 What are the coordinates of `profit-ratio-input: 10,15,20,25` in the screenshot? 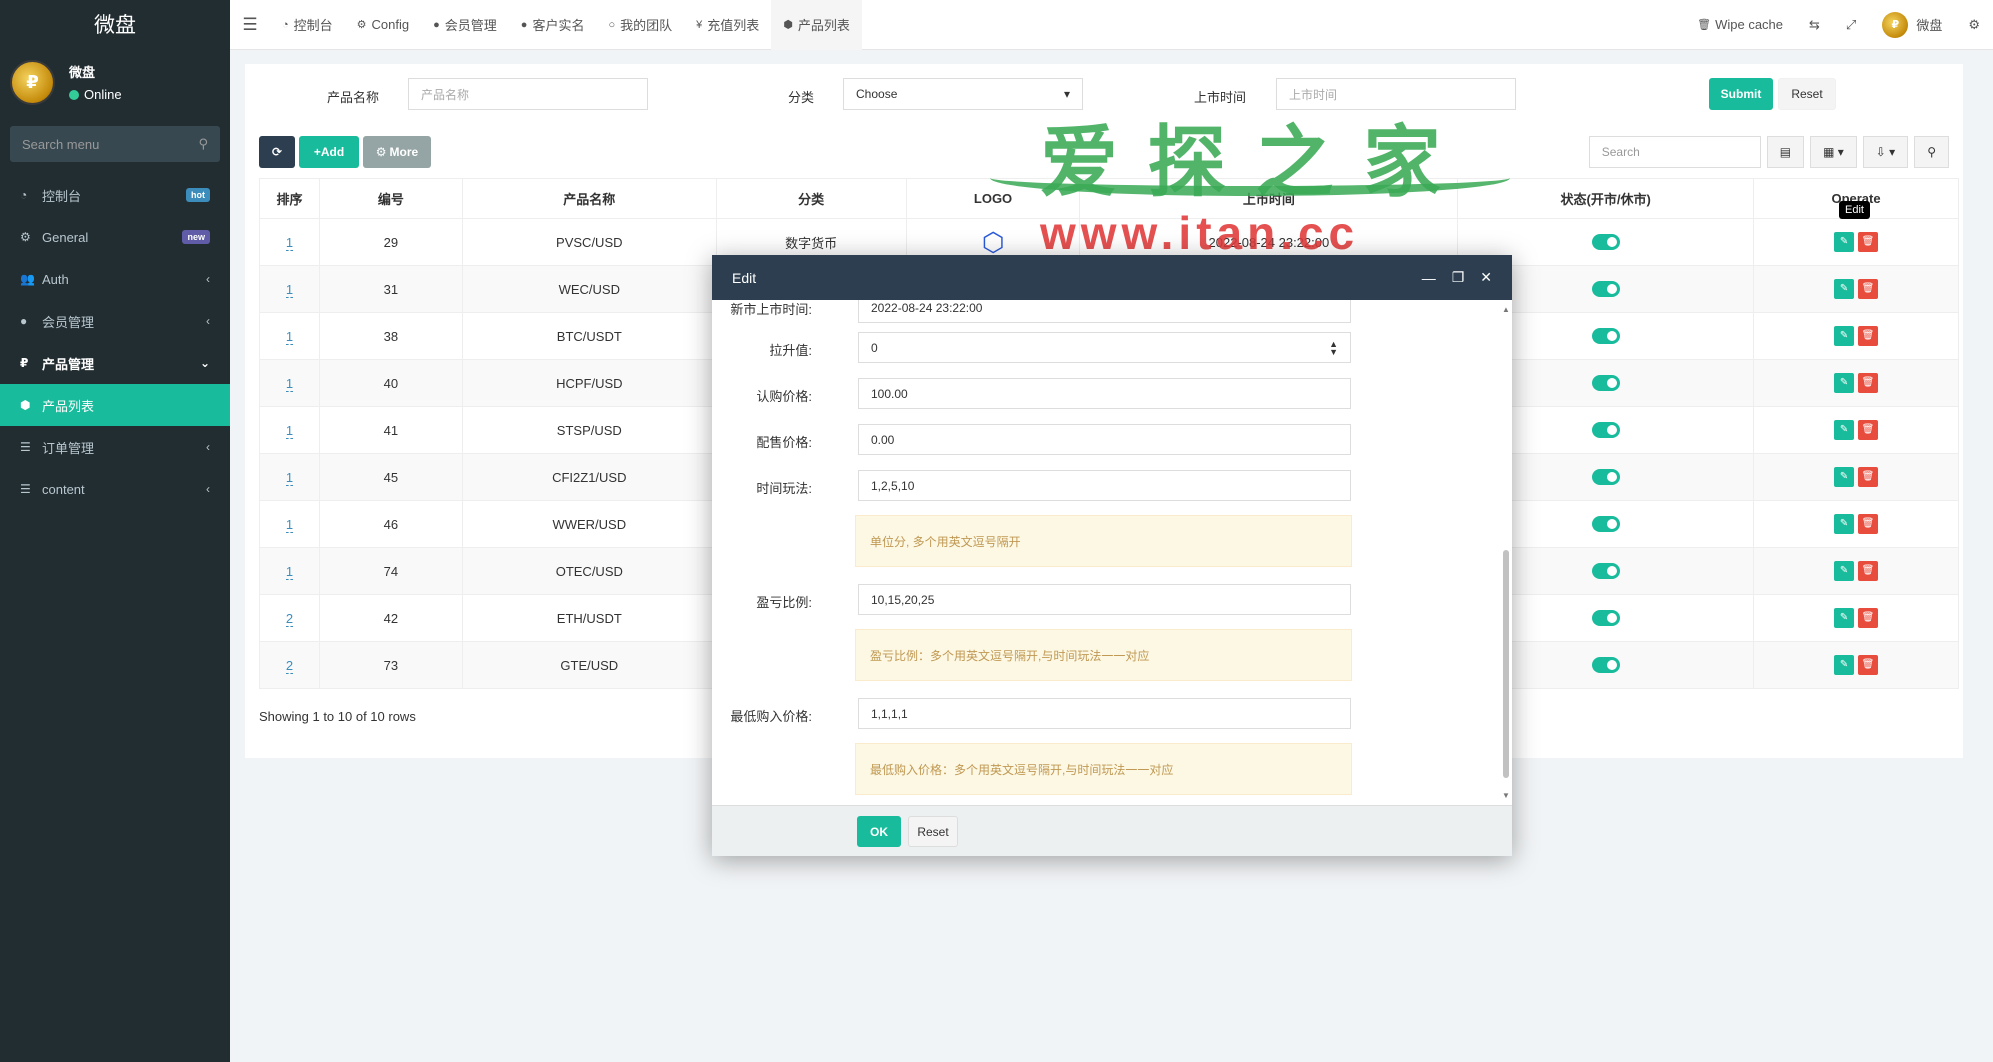 It's located at (1104, 599).